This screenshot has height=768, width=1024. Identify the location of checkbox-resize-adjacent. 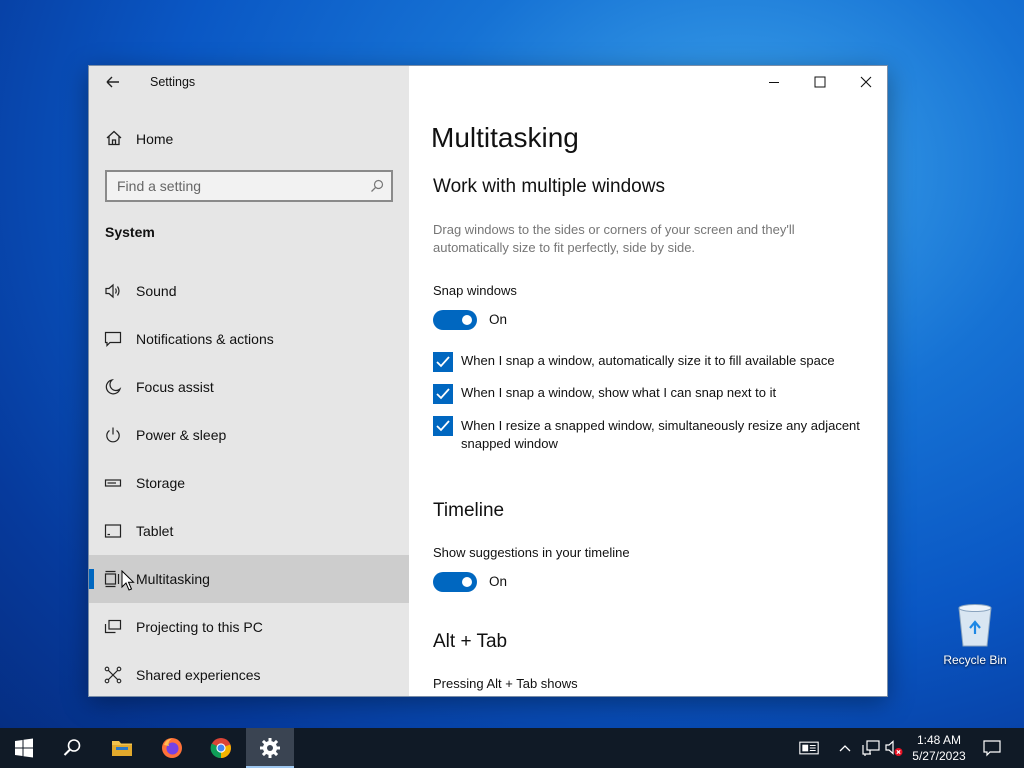
(443, 426).